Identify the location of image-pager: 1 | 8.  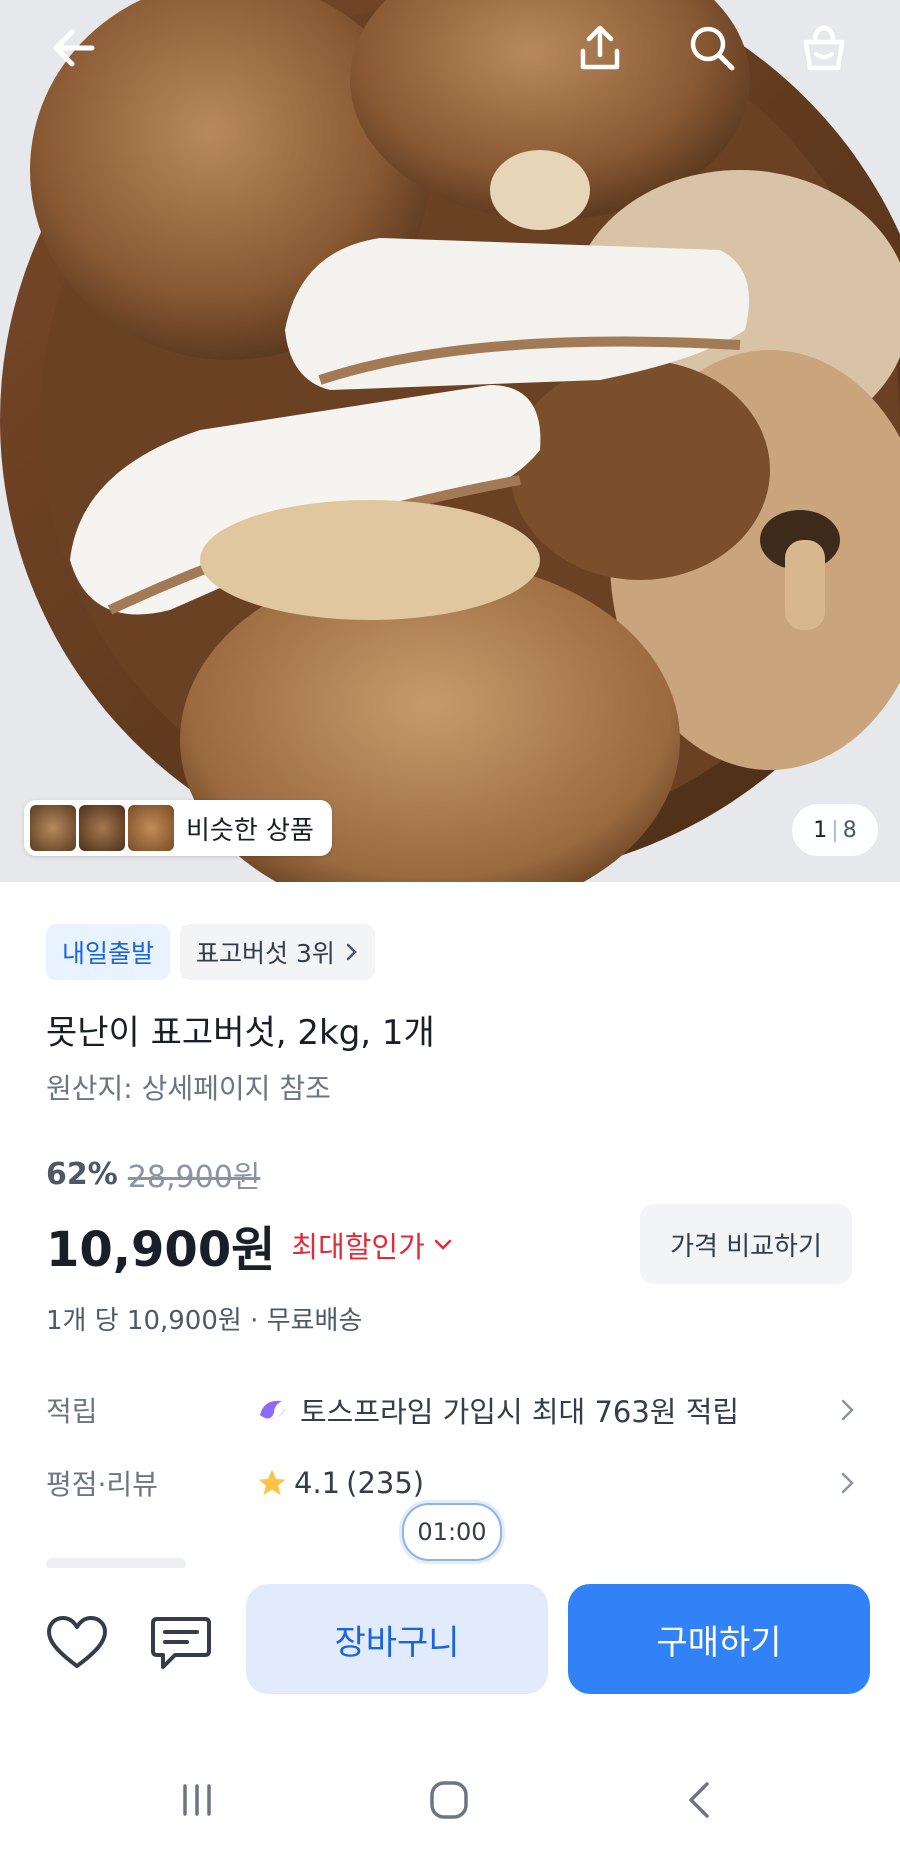
(835, 830).